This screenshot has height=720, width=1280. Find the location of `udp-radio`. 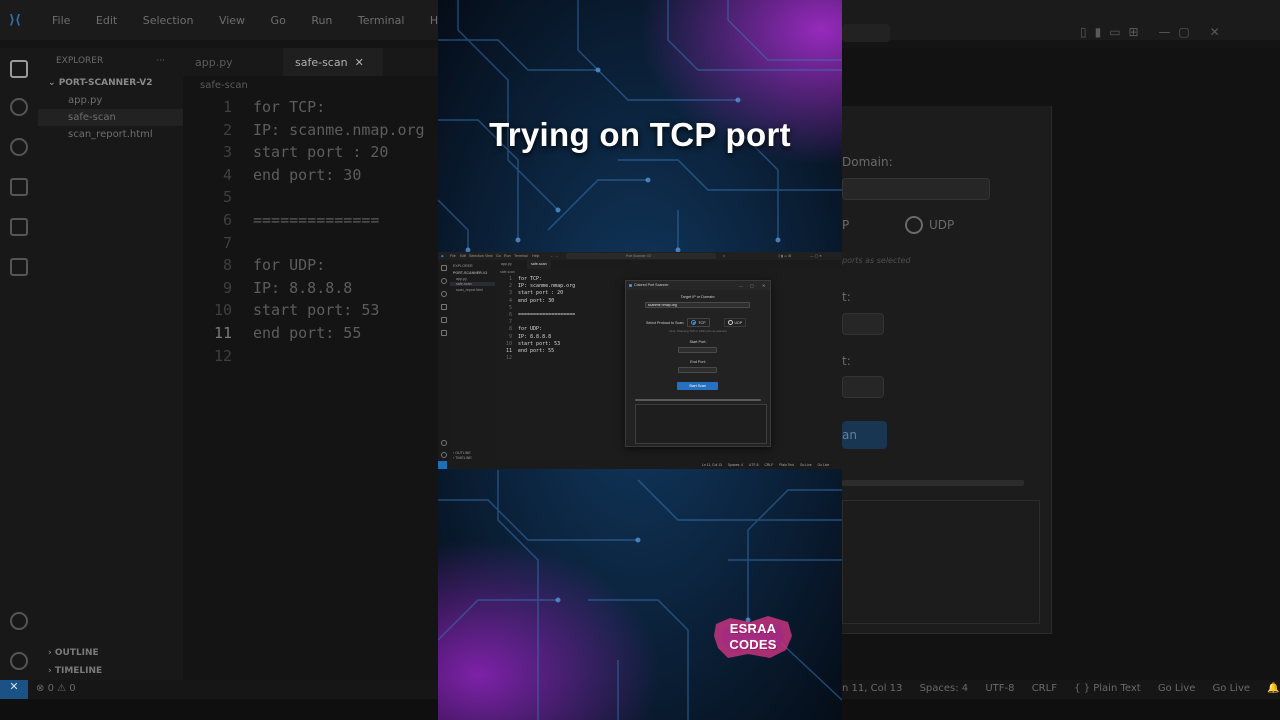

udp-radio is located at coordinates (730, 322).